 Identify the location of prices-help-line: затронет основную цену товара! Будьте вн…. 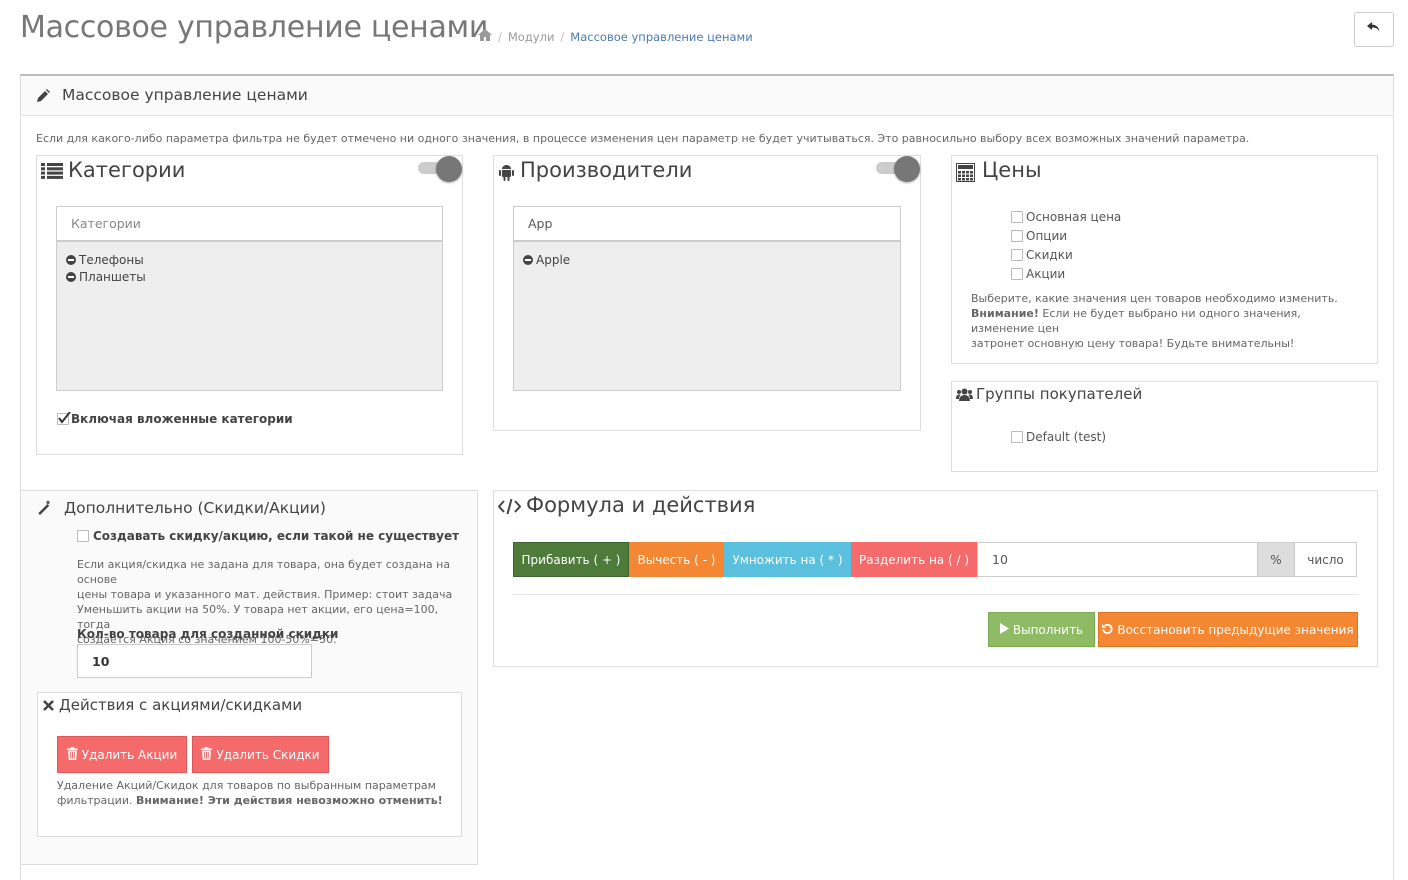
(1133, 343).